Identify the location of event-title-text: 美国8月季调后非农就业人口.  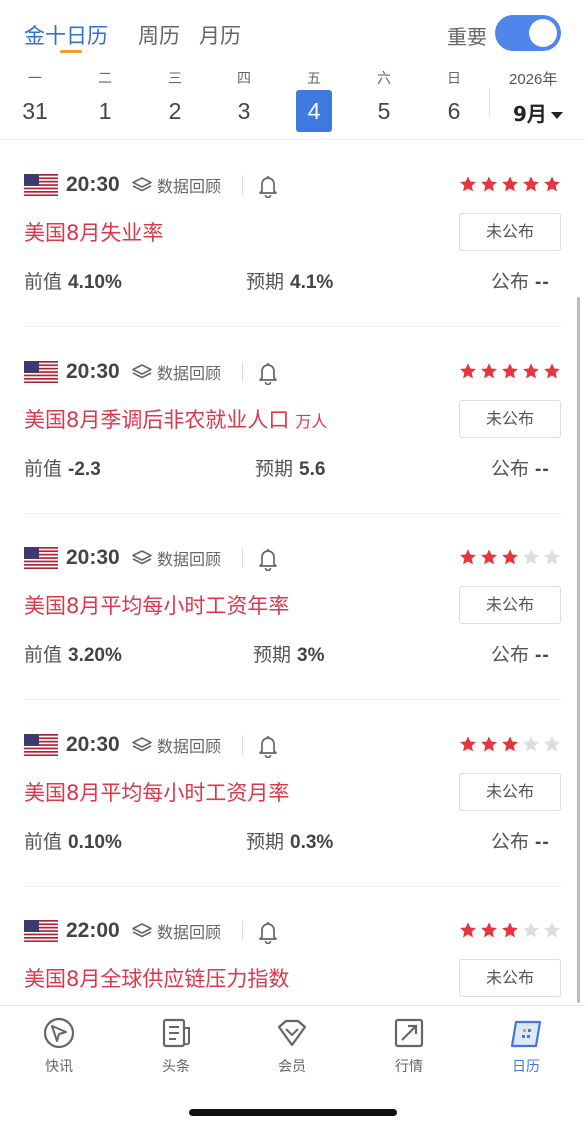
(157, 419).